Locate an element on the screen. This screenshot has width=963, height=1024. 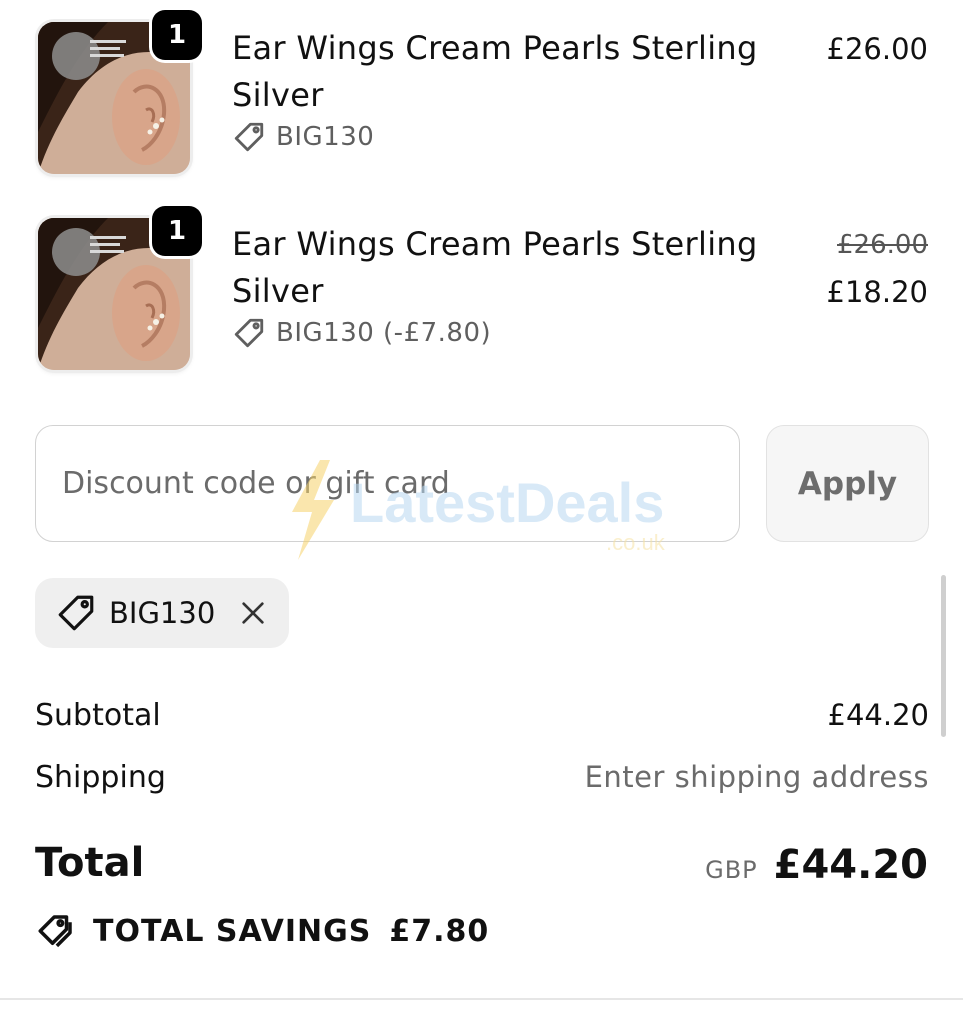
total-value: £44.20 is located at coordinates (850, 865).